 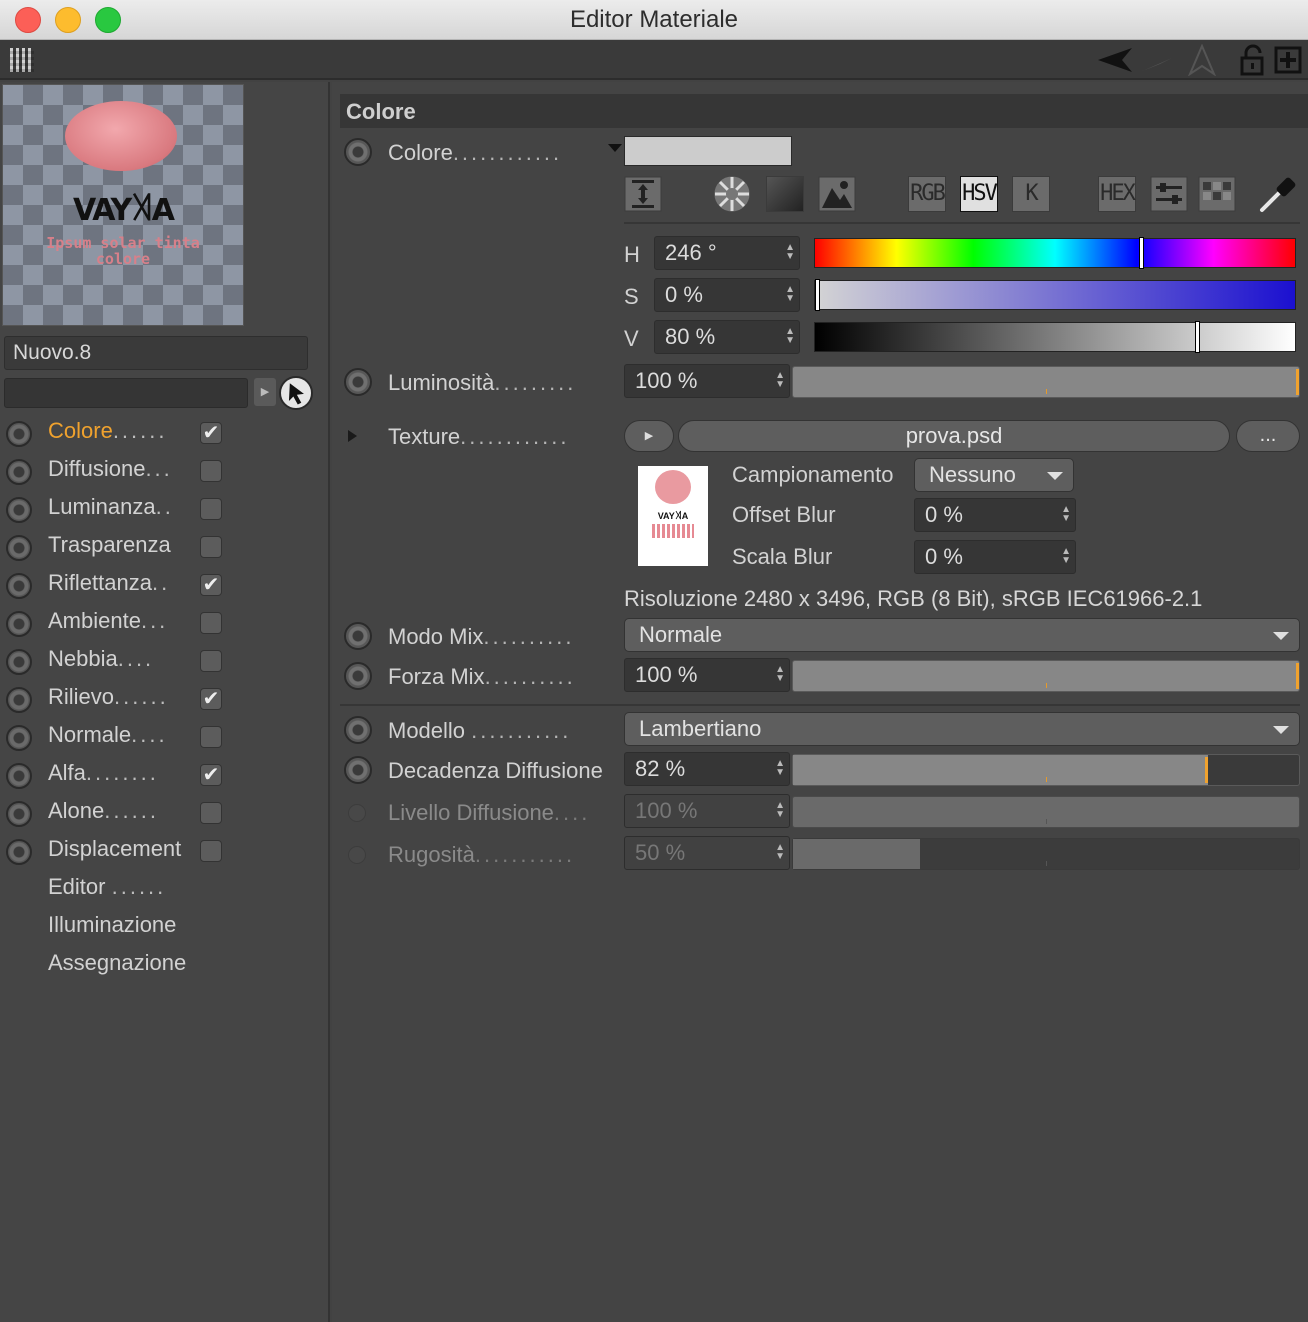 What do you see at coordinates (358, 676) in the screenshot?
I see `forza-mix-animate-radio` at bounding box center [358, 676].